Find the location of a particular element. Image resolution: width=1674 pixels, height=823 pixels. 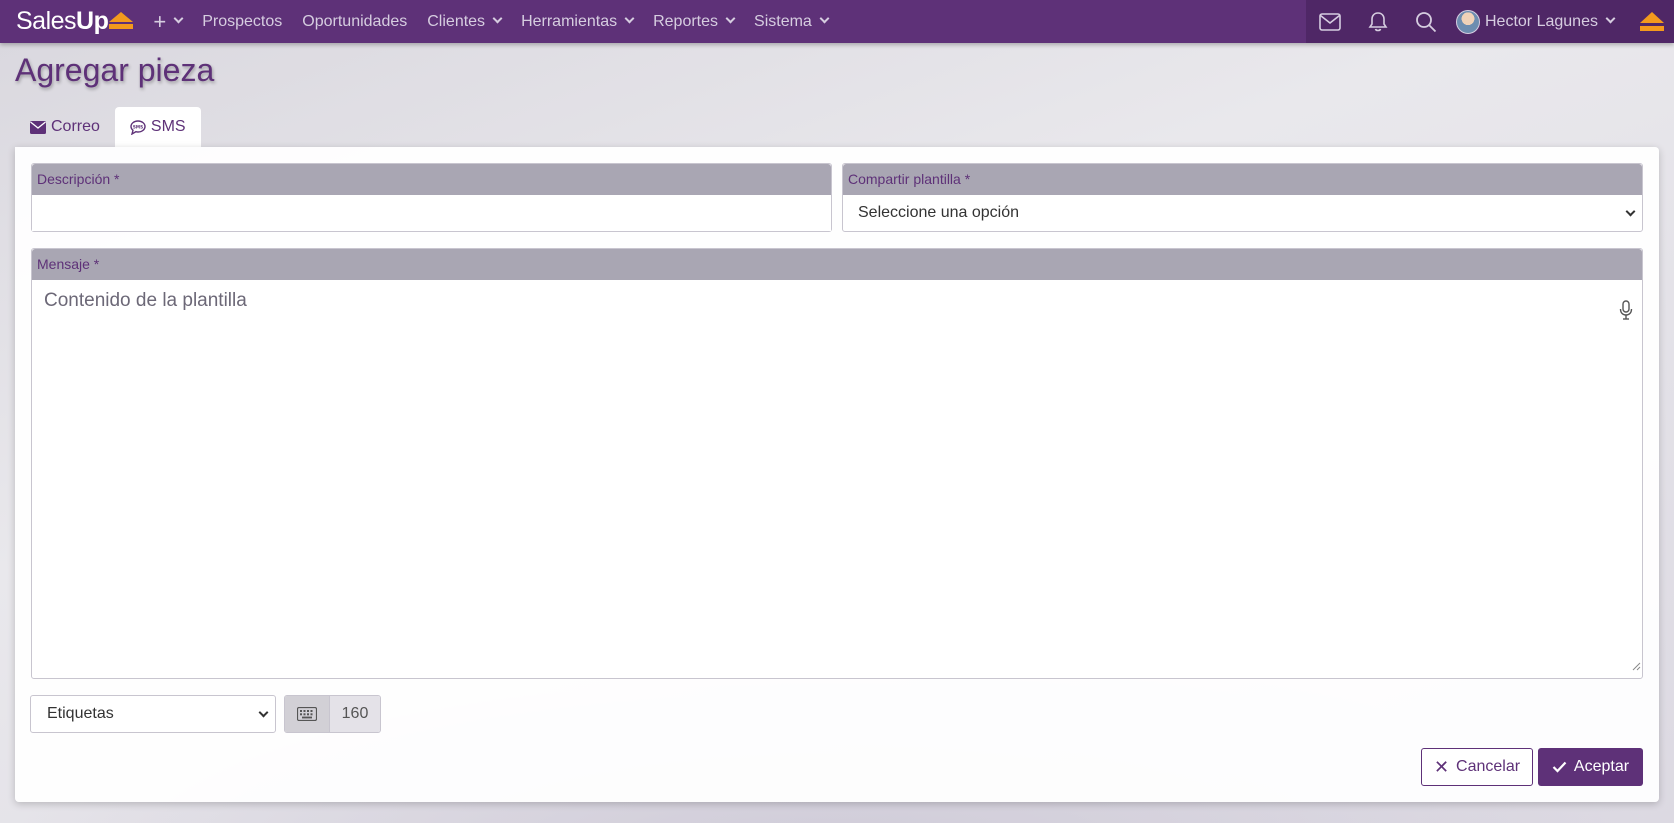

description-field-group: Descripción * is located at coordinates (431, 197).